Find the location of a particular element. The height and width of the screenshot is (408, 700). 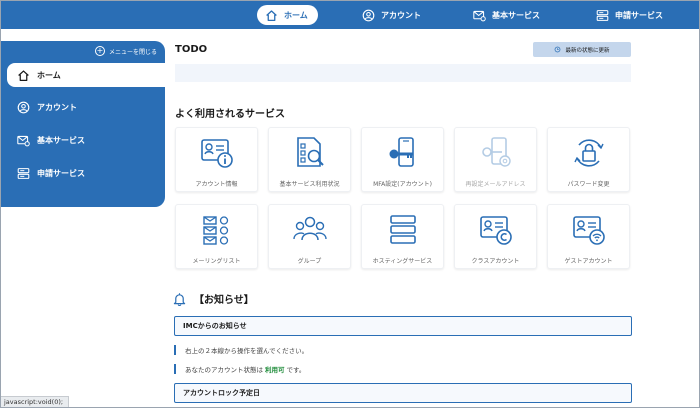

refresh-label: 最新の状態に更新 is located at coordinates (587, 50).